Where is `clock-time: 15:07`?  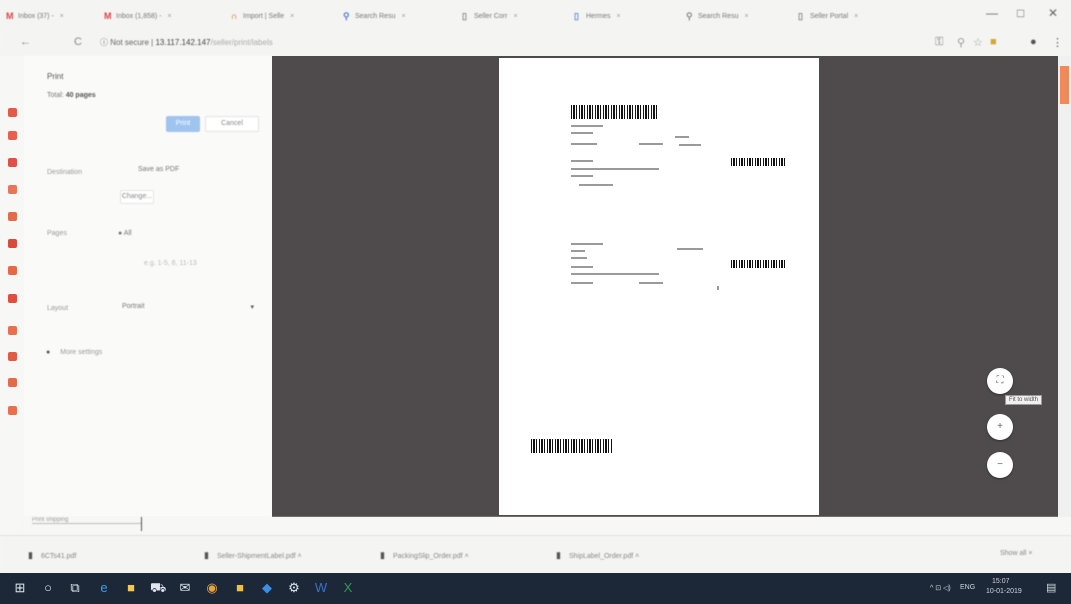 clock-time: 15:07 is located at coordinates (1001, 581).